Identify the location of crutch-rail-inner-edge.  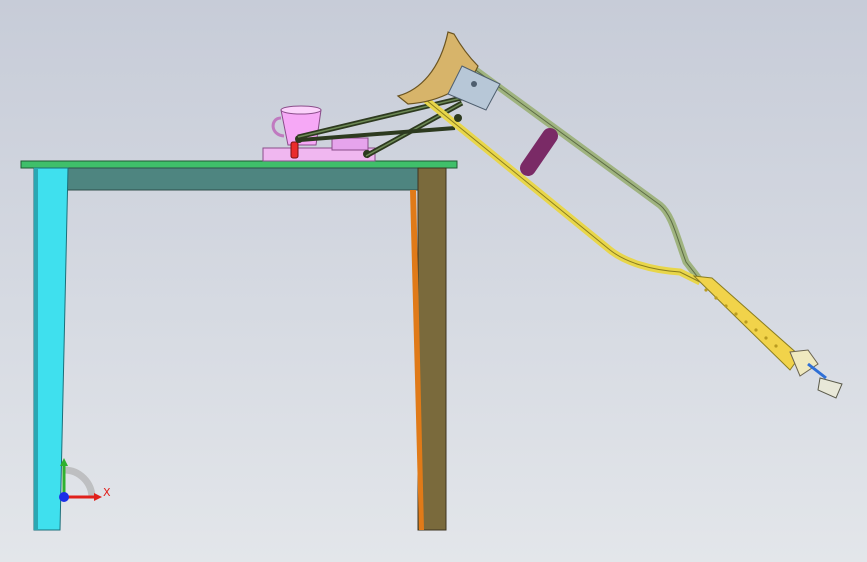
(560, 188).